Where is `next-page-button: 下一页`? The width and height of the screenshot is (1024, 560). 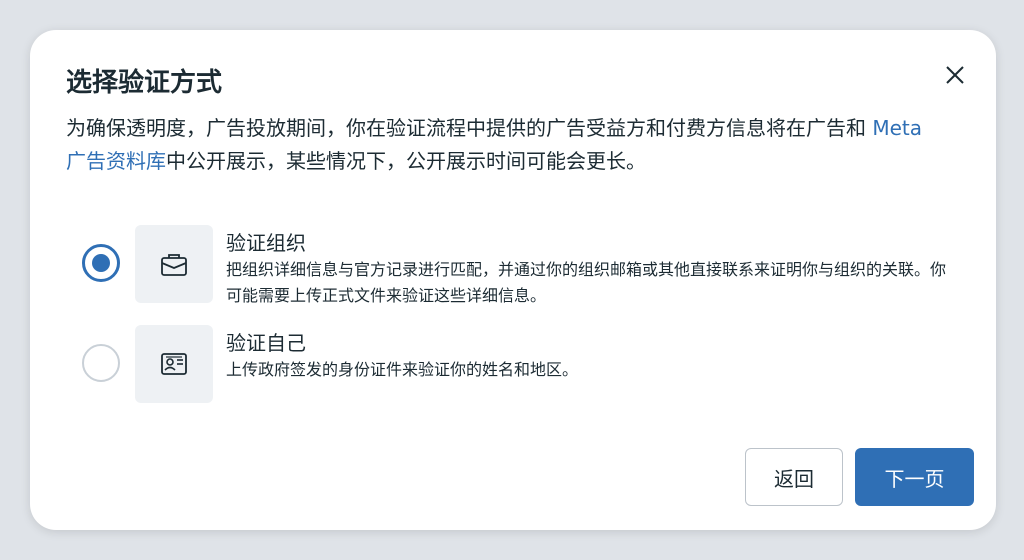
next-page-button: 下一页 is located at coordinates (914, 477).